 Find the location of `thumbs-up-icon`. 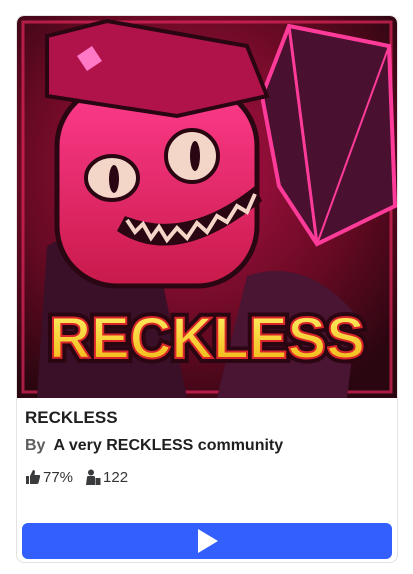

thumbs-up-icon is located at coordinates (33, 477).